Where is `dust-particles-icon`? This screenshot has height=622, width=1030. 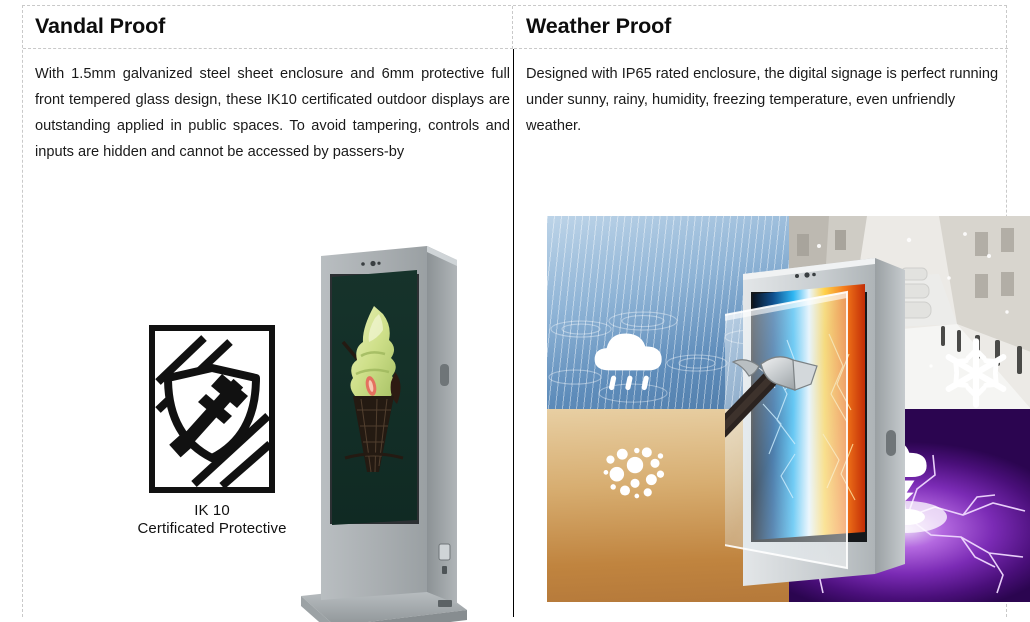
dust-particles-icon is located at coordinates (634, 473).